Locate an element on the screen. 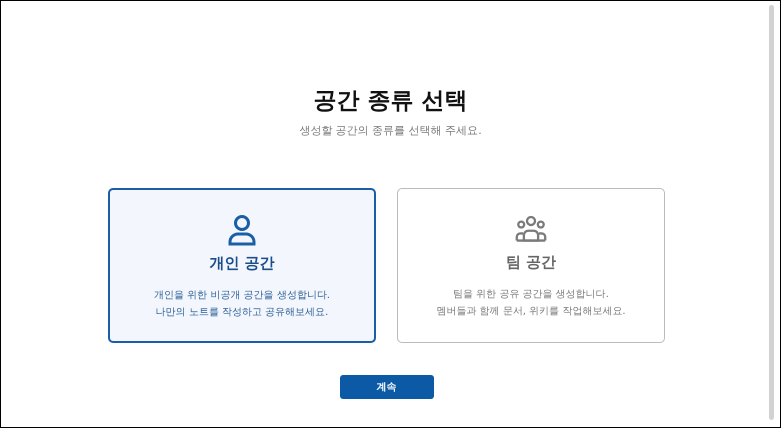 This screenshot has height=428, width=781. page-subtitle: 생성할 공간의 종류를 선택해 주세요. is located at coordinates (390, 130).